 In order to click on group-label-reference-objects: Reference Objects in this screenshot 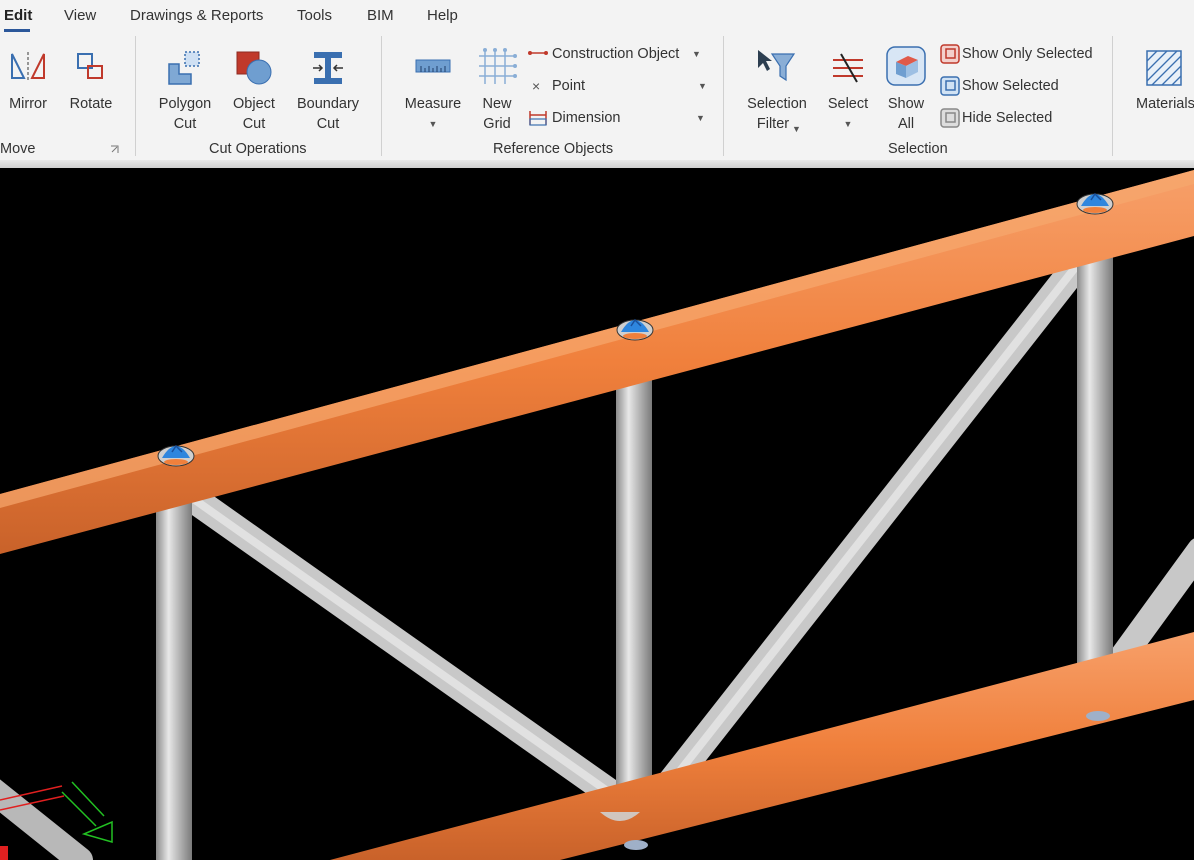, I will do `click(553, 149)`.